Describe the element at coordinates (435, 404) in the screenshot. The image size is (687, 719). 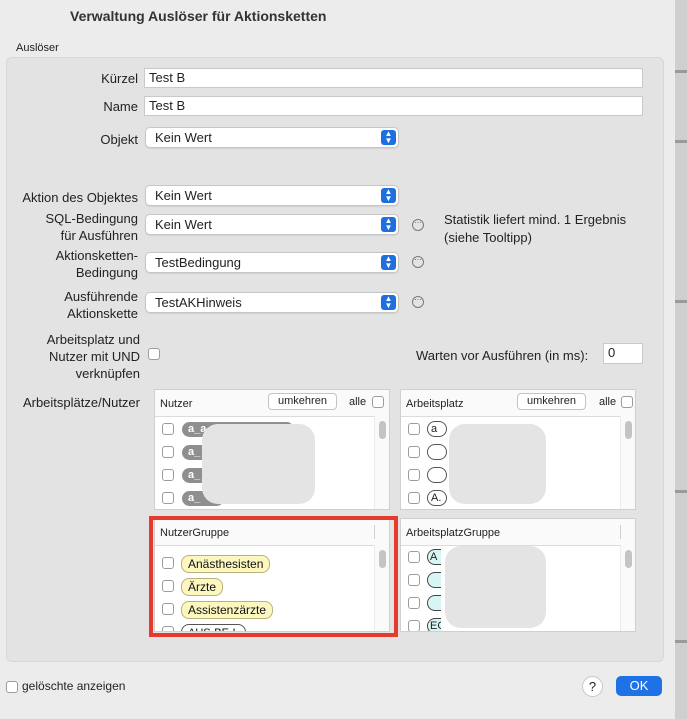
I see `arbeitsplatz-header-label: Arbeitsplatz` at that location.